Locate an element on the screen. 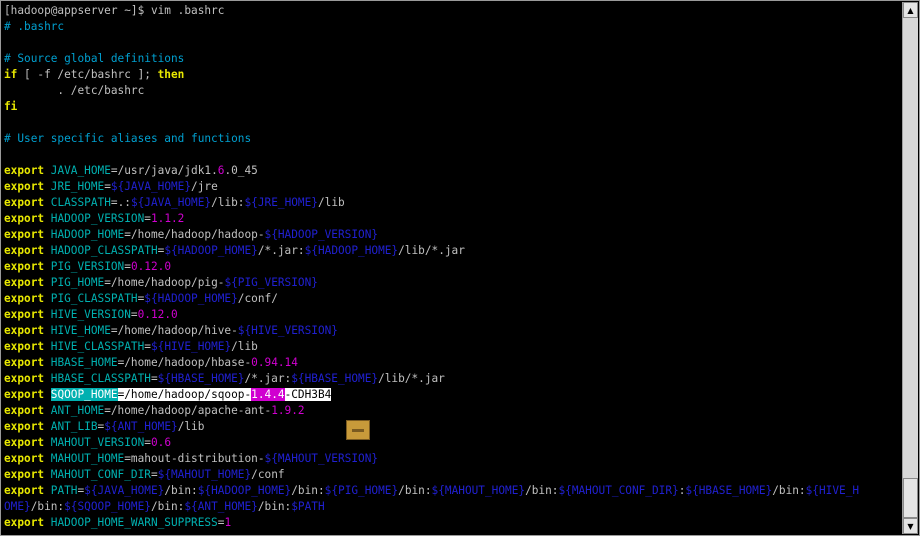 The height and width of the screenshot is (536, 920). terminal-token: ${HADOOP_VERSION} is located at coordinates (321, 234).